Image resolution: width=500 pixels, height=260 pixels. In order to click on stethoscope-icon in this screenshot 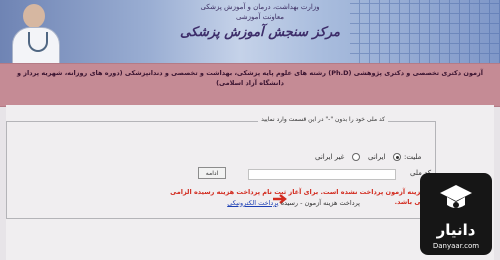, I will do `click(38, 42)`.